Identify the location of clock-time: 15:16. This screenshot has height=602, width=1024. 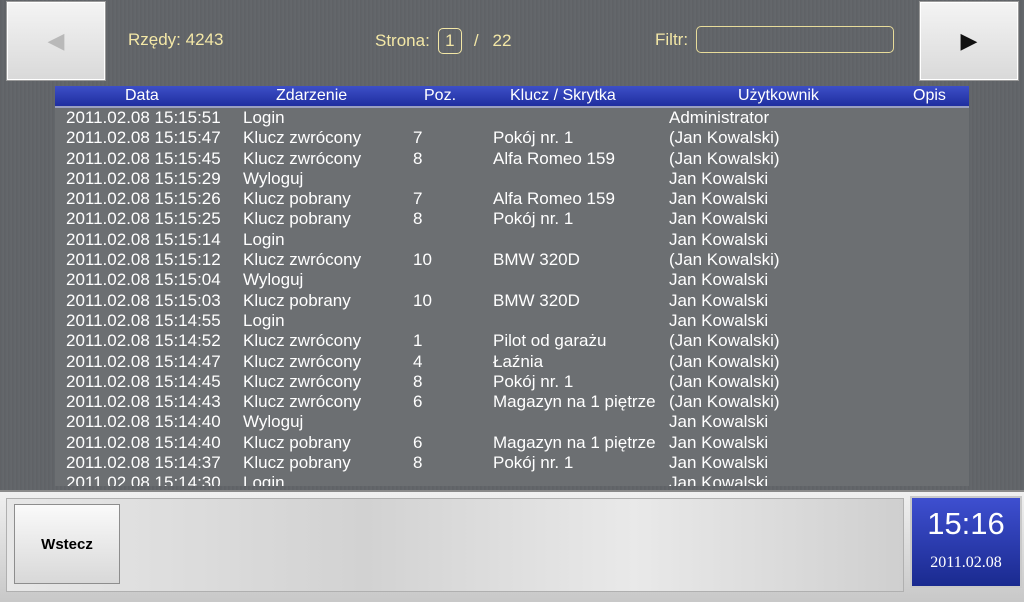
(966, 523).